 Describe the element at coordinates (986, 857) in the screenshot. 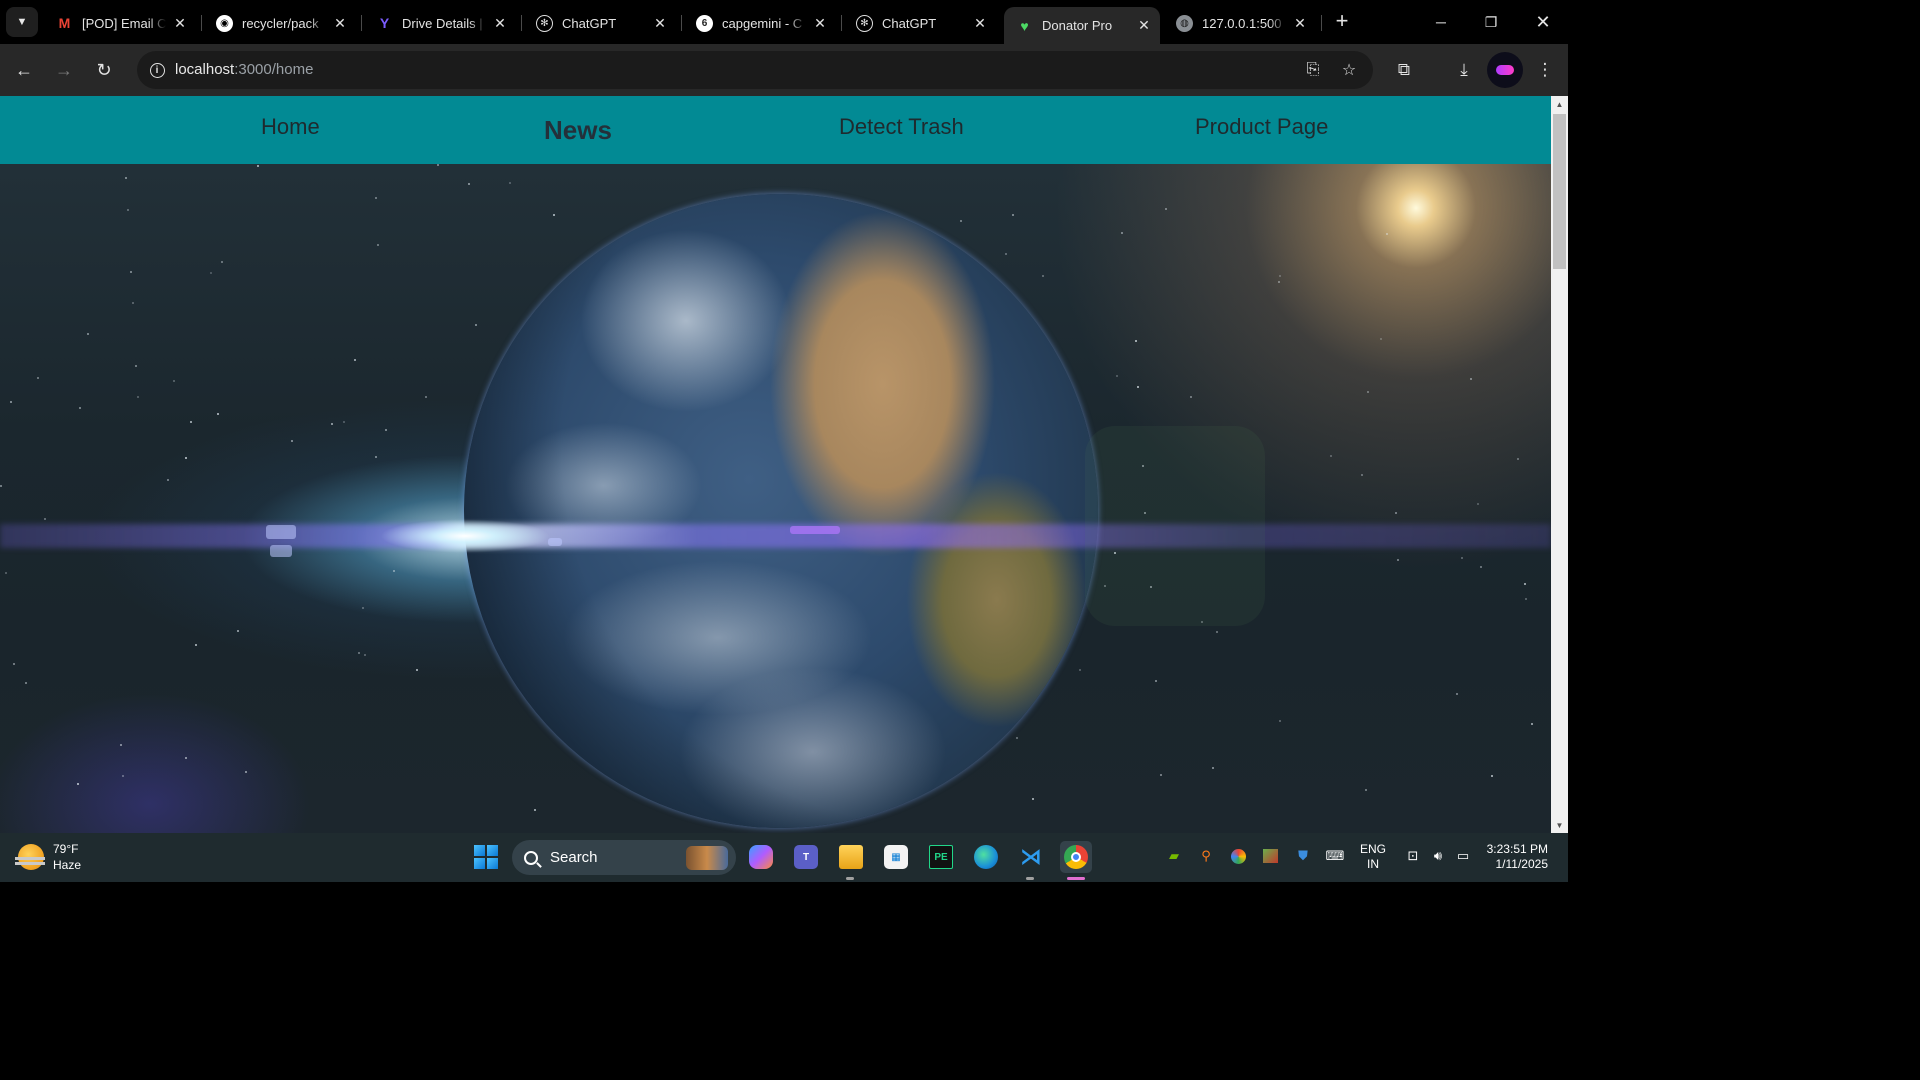

I see `edge-icon` at that location.